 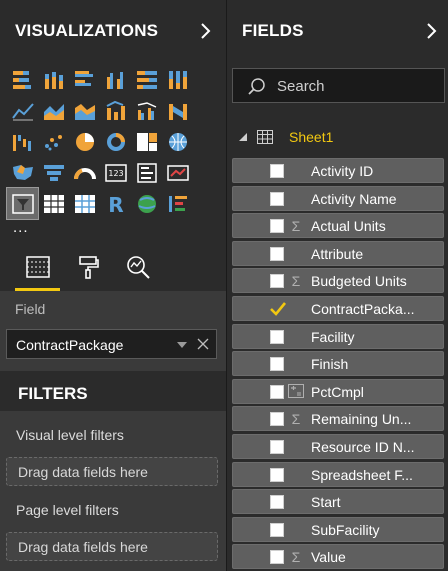 I want to click on stacked-area-chart-icon, so click(x=84, y=110).